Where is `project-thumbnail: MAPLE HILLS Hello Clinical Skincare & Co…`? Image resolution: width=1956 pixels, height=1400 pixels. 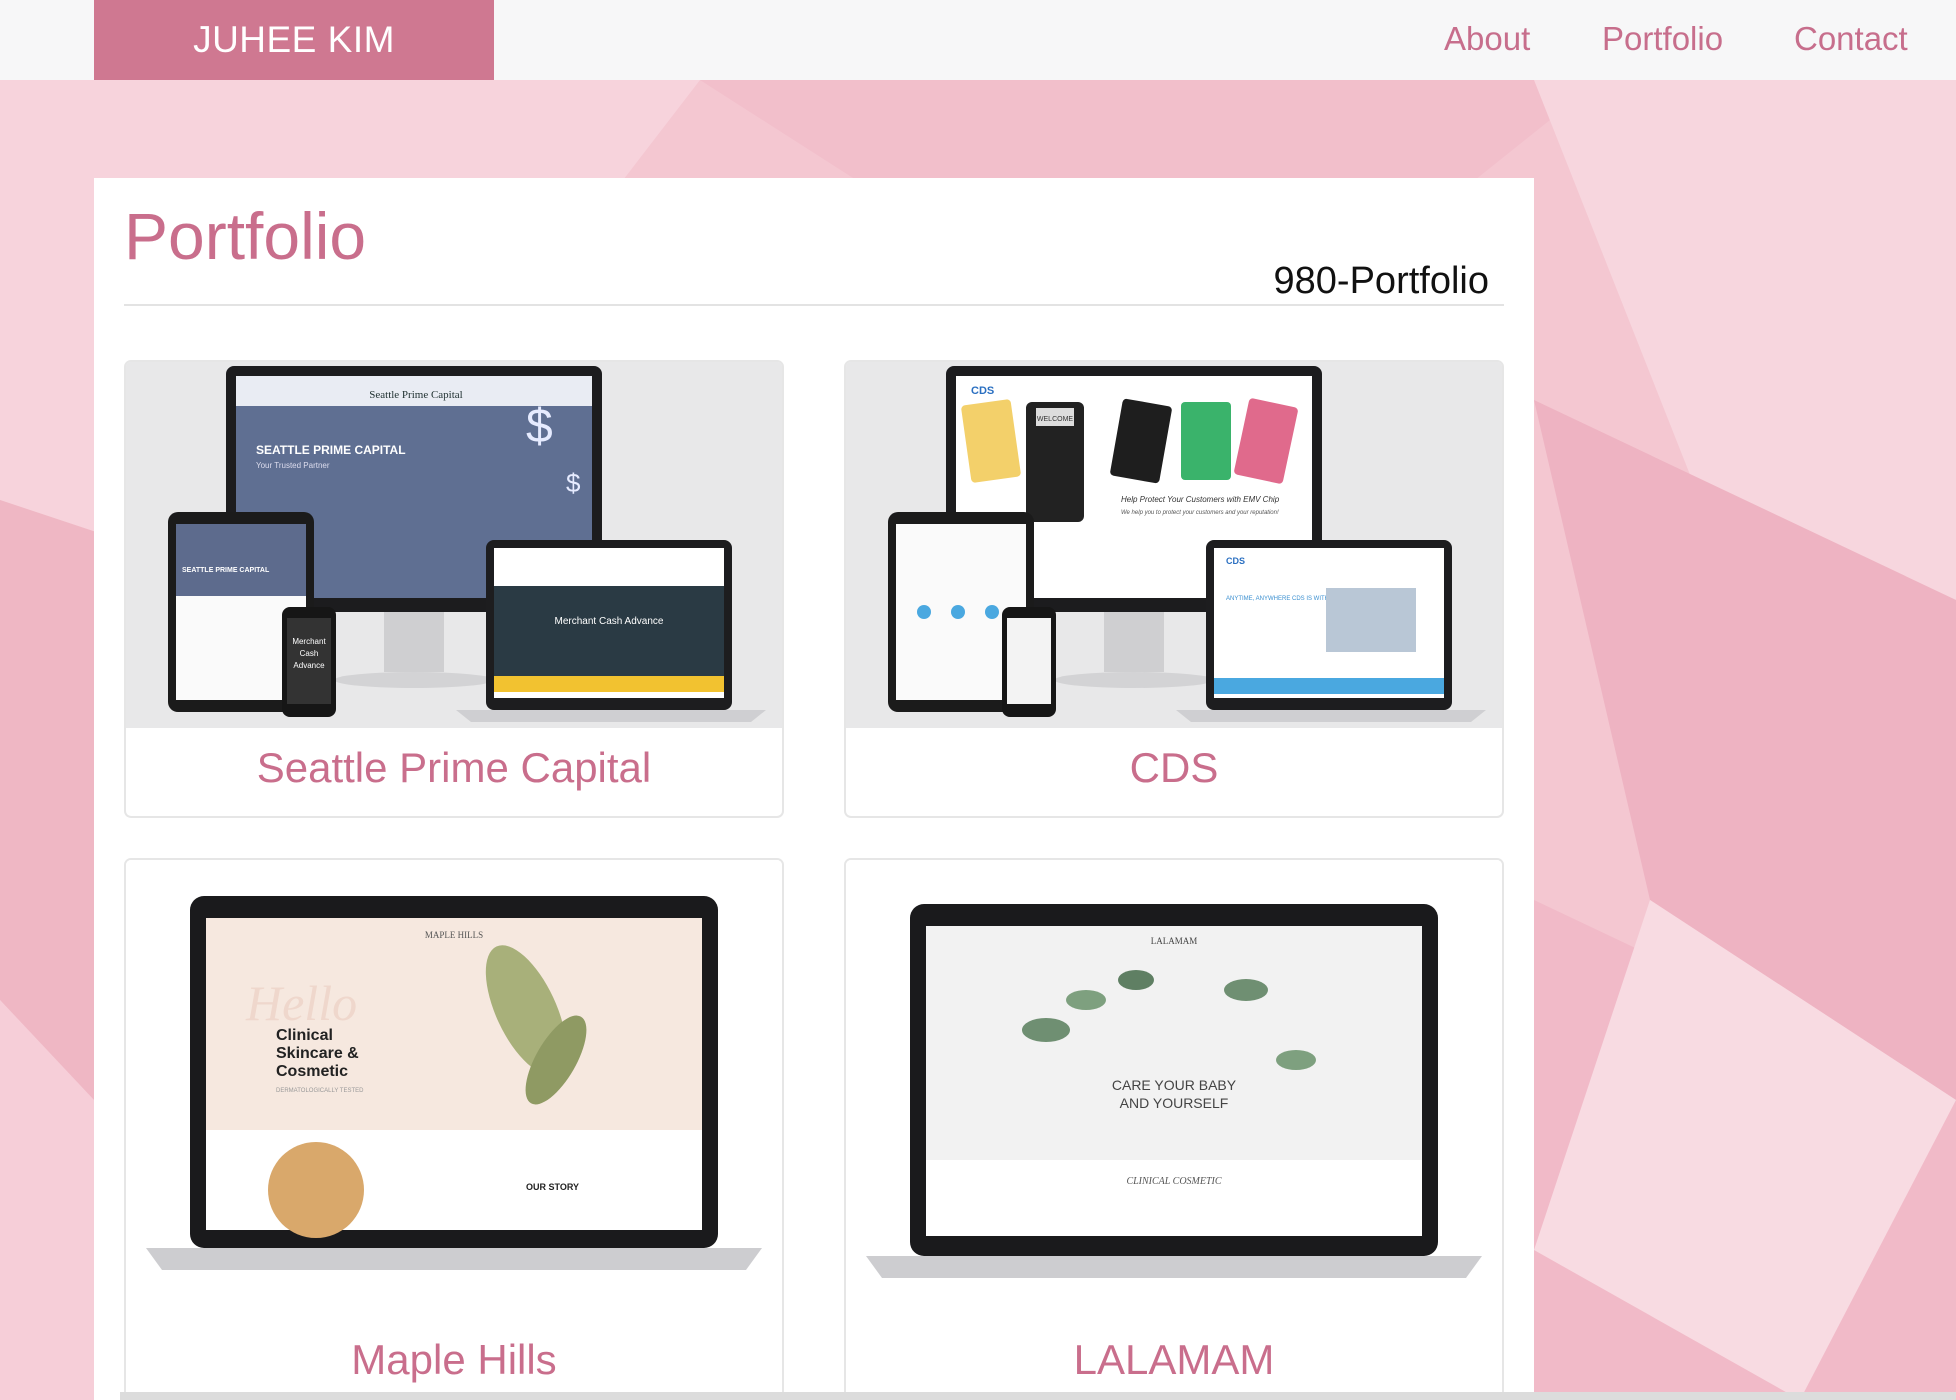 project-thumbnail: MAPLE HILLS Hello Clinical Skincare & Co… is located at coordinates (454, 1090).